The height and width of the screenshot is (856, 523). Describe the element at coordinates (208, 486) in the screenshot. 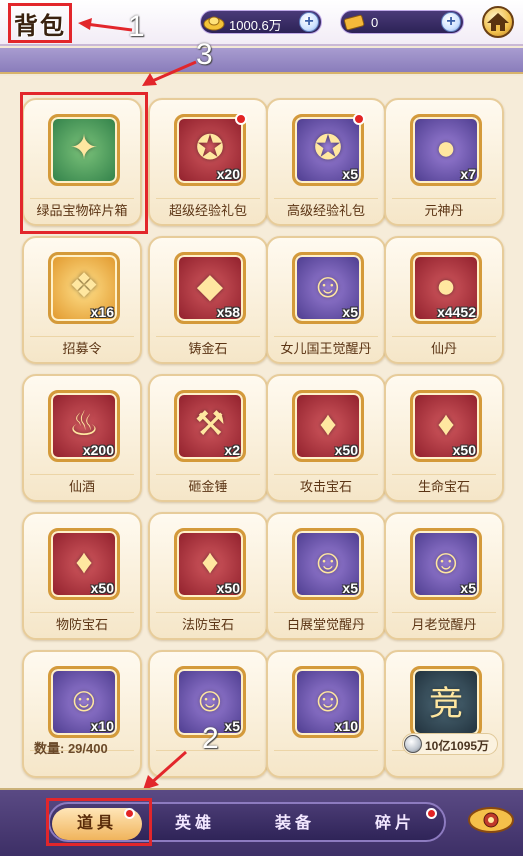

I see `item-name: 砸金锤` at that location.